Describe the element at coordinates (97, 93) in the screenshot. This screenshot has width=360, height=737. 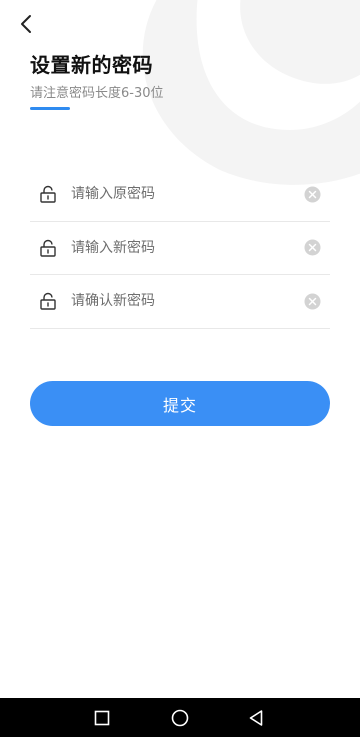
I see `page-subtitle: 请注意密码长度6-30位` at that location.